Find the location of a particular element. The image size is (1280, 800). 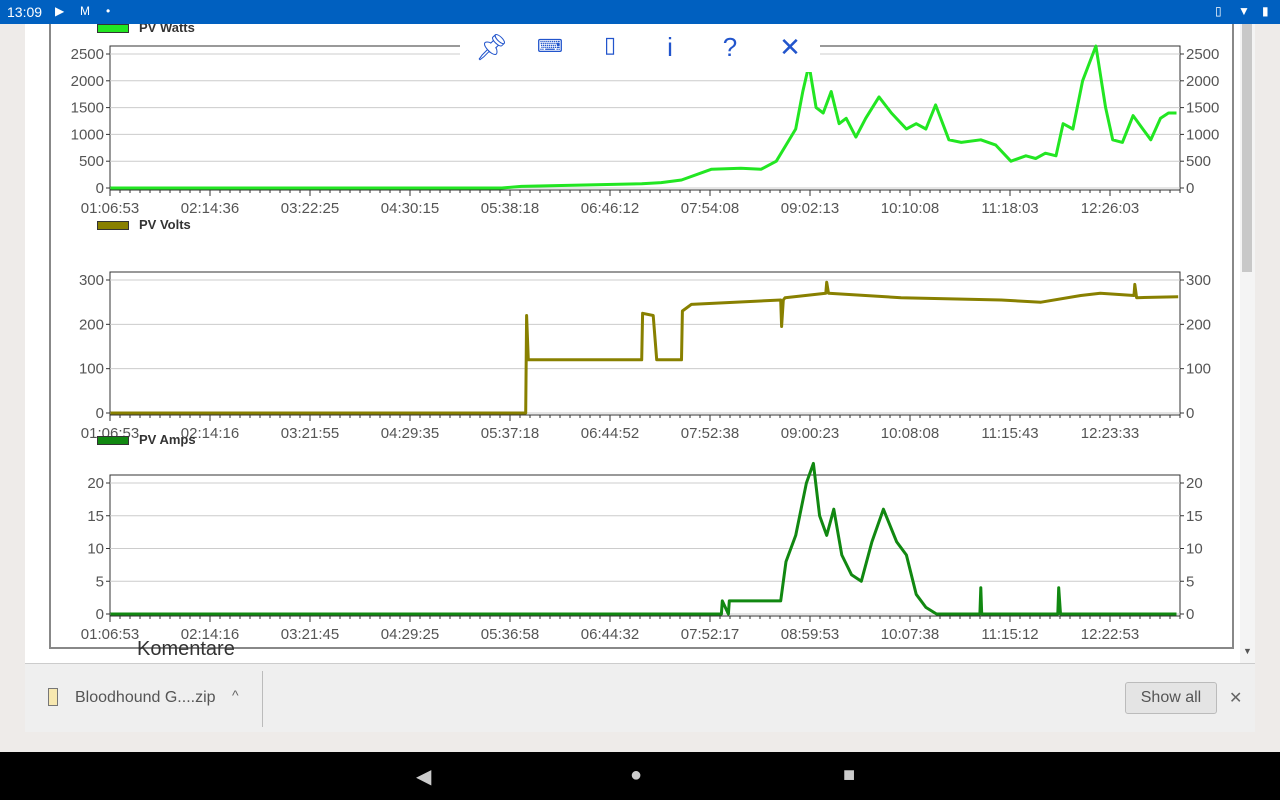

download-item: Bloodhound G....zip is located at coordinates (145, 698).